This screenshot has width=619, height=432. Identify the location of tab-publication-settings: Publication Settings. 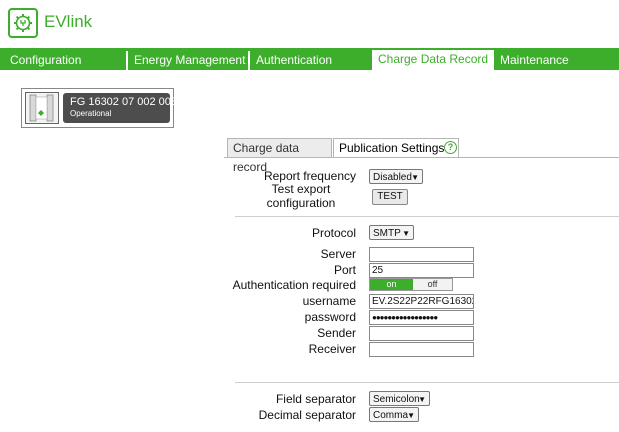
(396, 148).